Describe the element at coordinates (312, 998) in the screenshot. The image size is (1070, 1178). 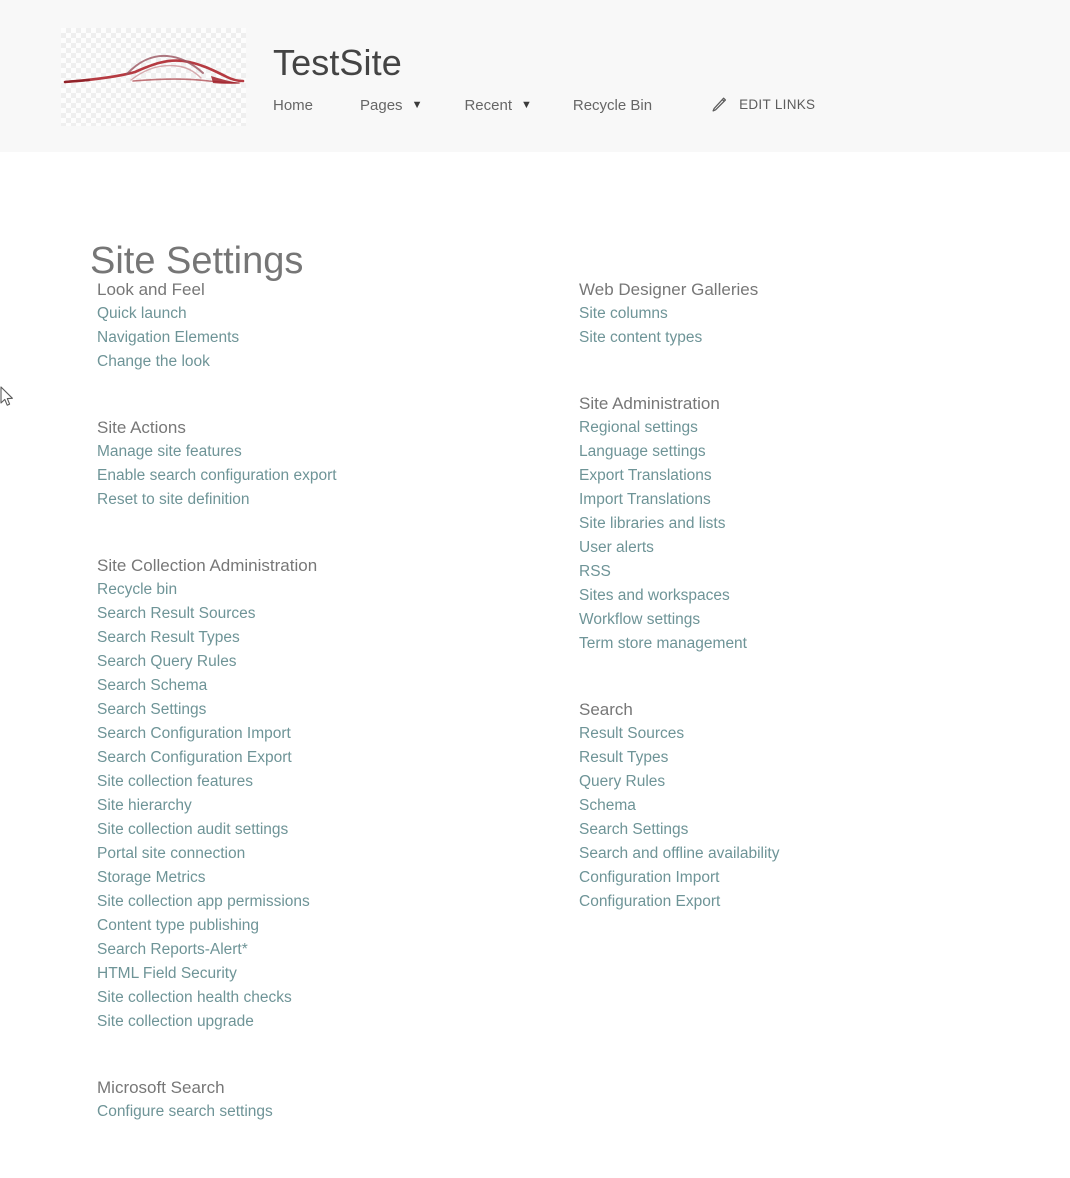
I see `settings-link: Site collection health checks` at that location.